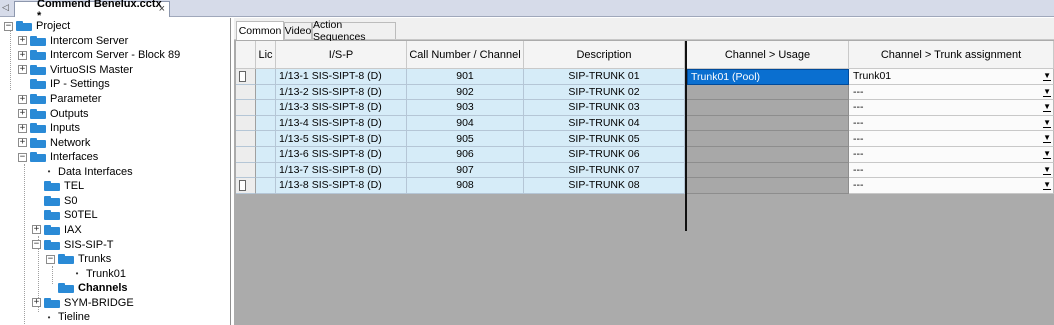 The image size is (1054, 325). What do you see at coordinates (645, 123) in the screenshot?
I see `table-row: 1/13-4 SIS-SIPT-8 (D) 904 SIP-TRUNK 04 --- ▼` at bounding box center [645, 123].